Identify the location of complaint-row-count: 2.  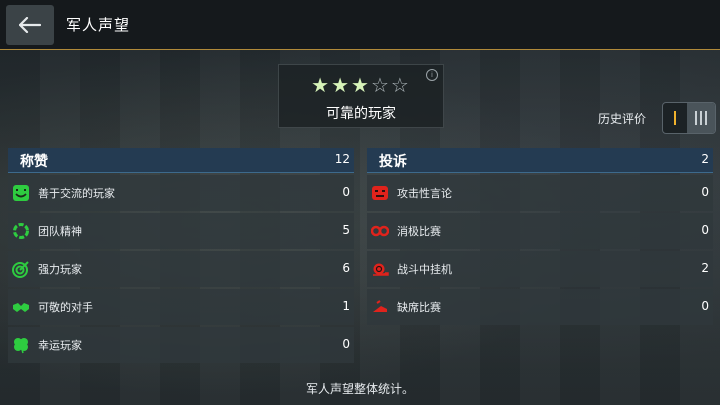
(705, 268).